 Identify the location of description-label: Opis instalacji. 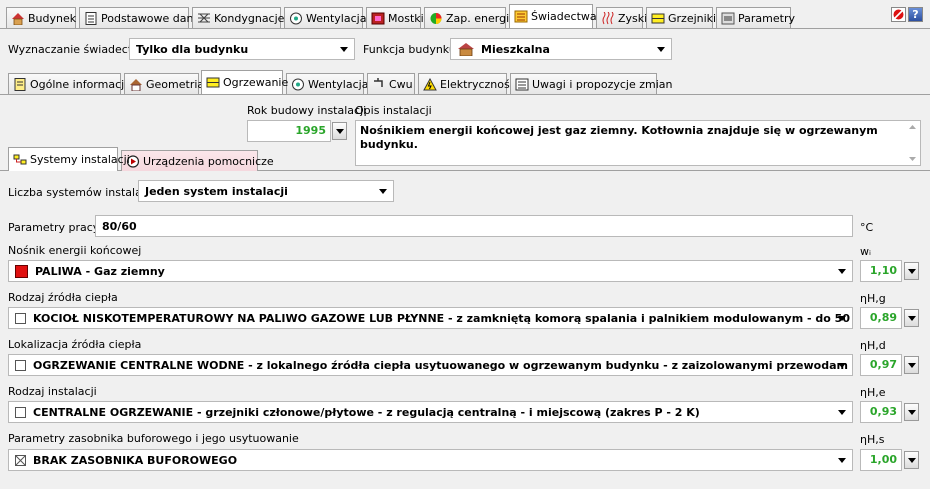
(393, 110).